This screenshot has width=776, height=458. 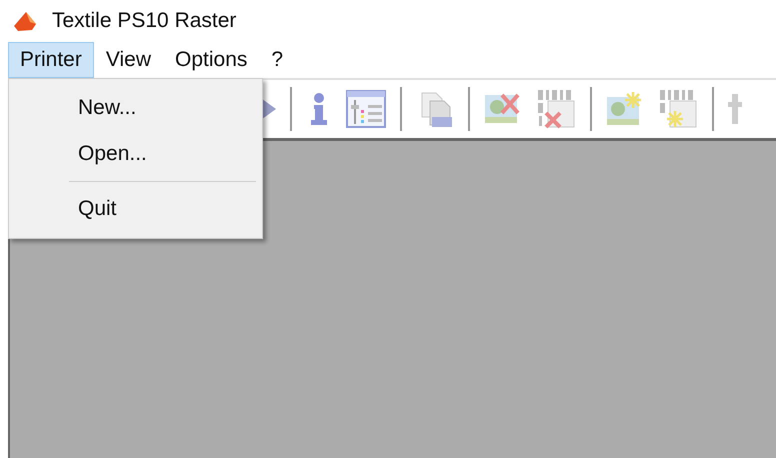 I want to click on menu-item: ?, so click(x=277, y=60).